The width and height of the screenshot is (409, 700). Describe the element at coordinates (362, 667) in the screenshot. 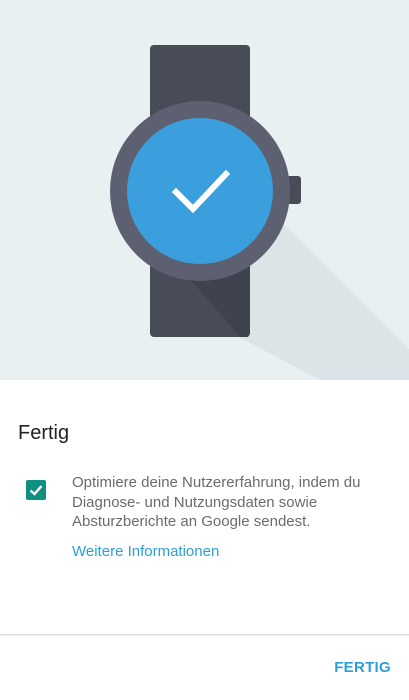

I see `done-button: FERTIG` at that location.